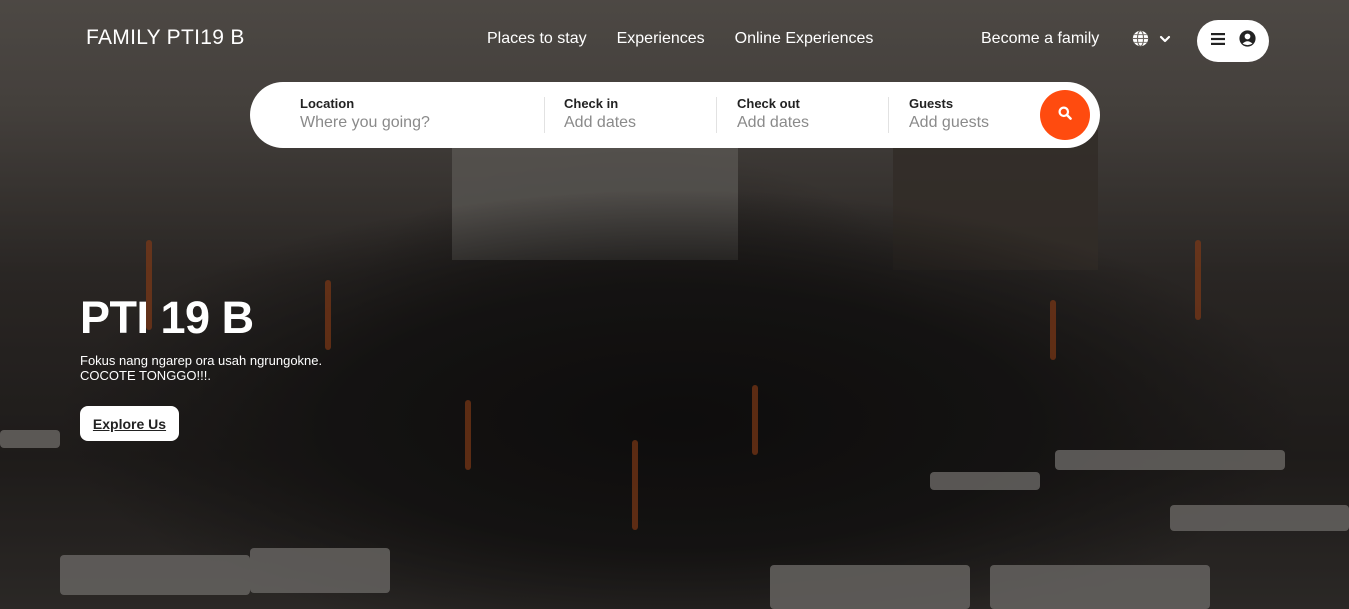 The image size is (1349, 609). Describe the element at coordinates (1217, 41) in the screenshot. I see `hamburger-menu-icon` at that location.